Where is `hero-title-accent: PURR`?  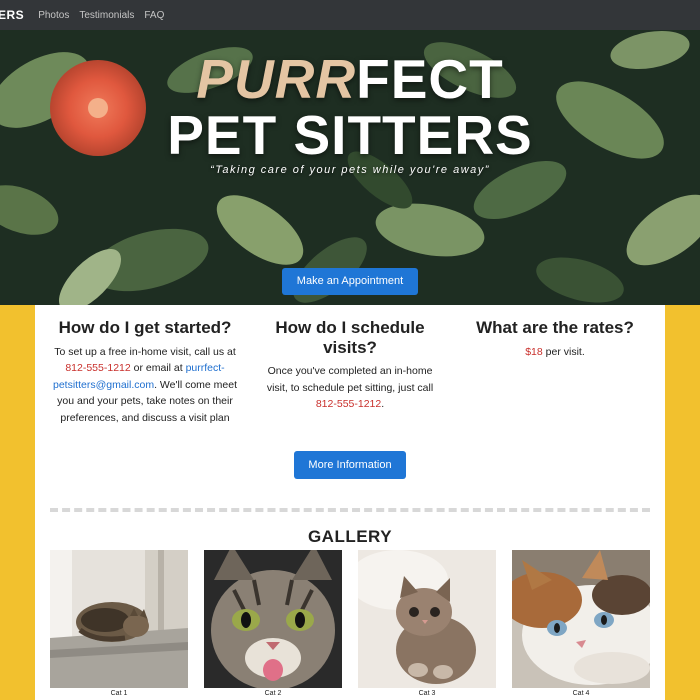
hero-title-accent: PURR is located at coordinates (276, 79).